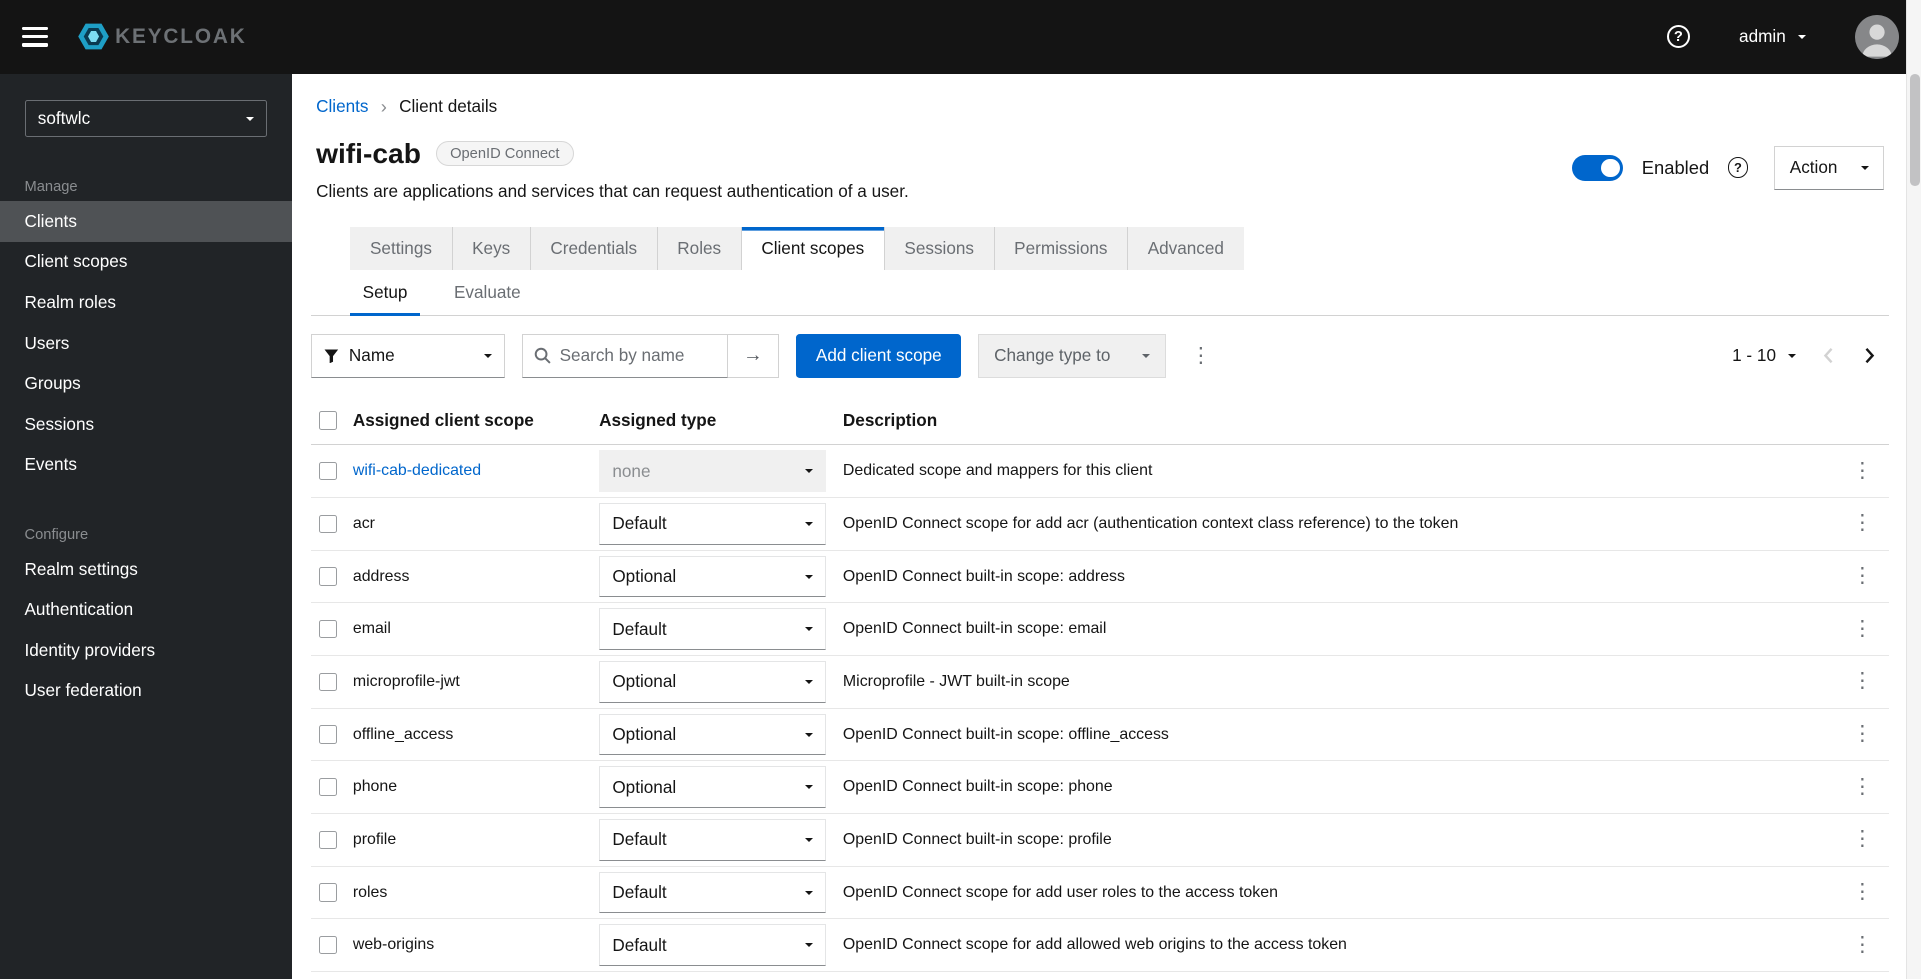 Image resolution: width=1921 pixels, height=979 pixels. I want to click on sidebar-item-events: Events, so click(146, 465).